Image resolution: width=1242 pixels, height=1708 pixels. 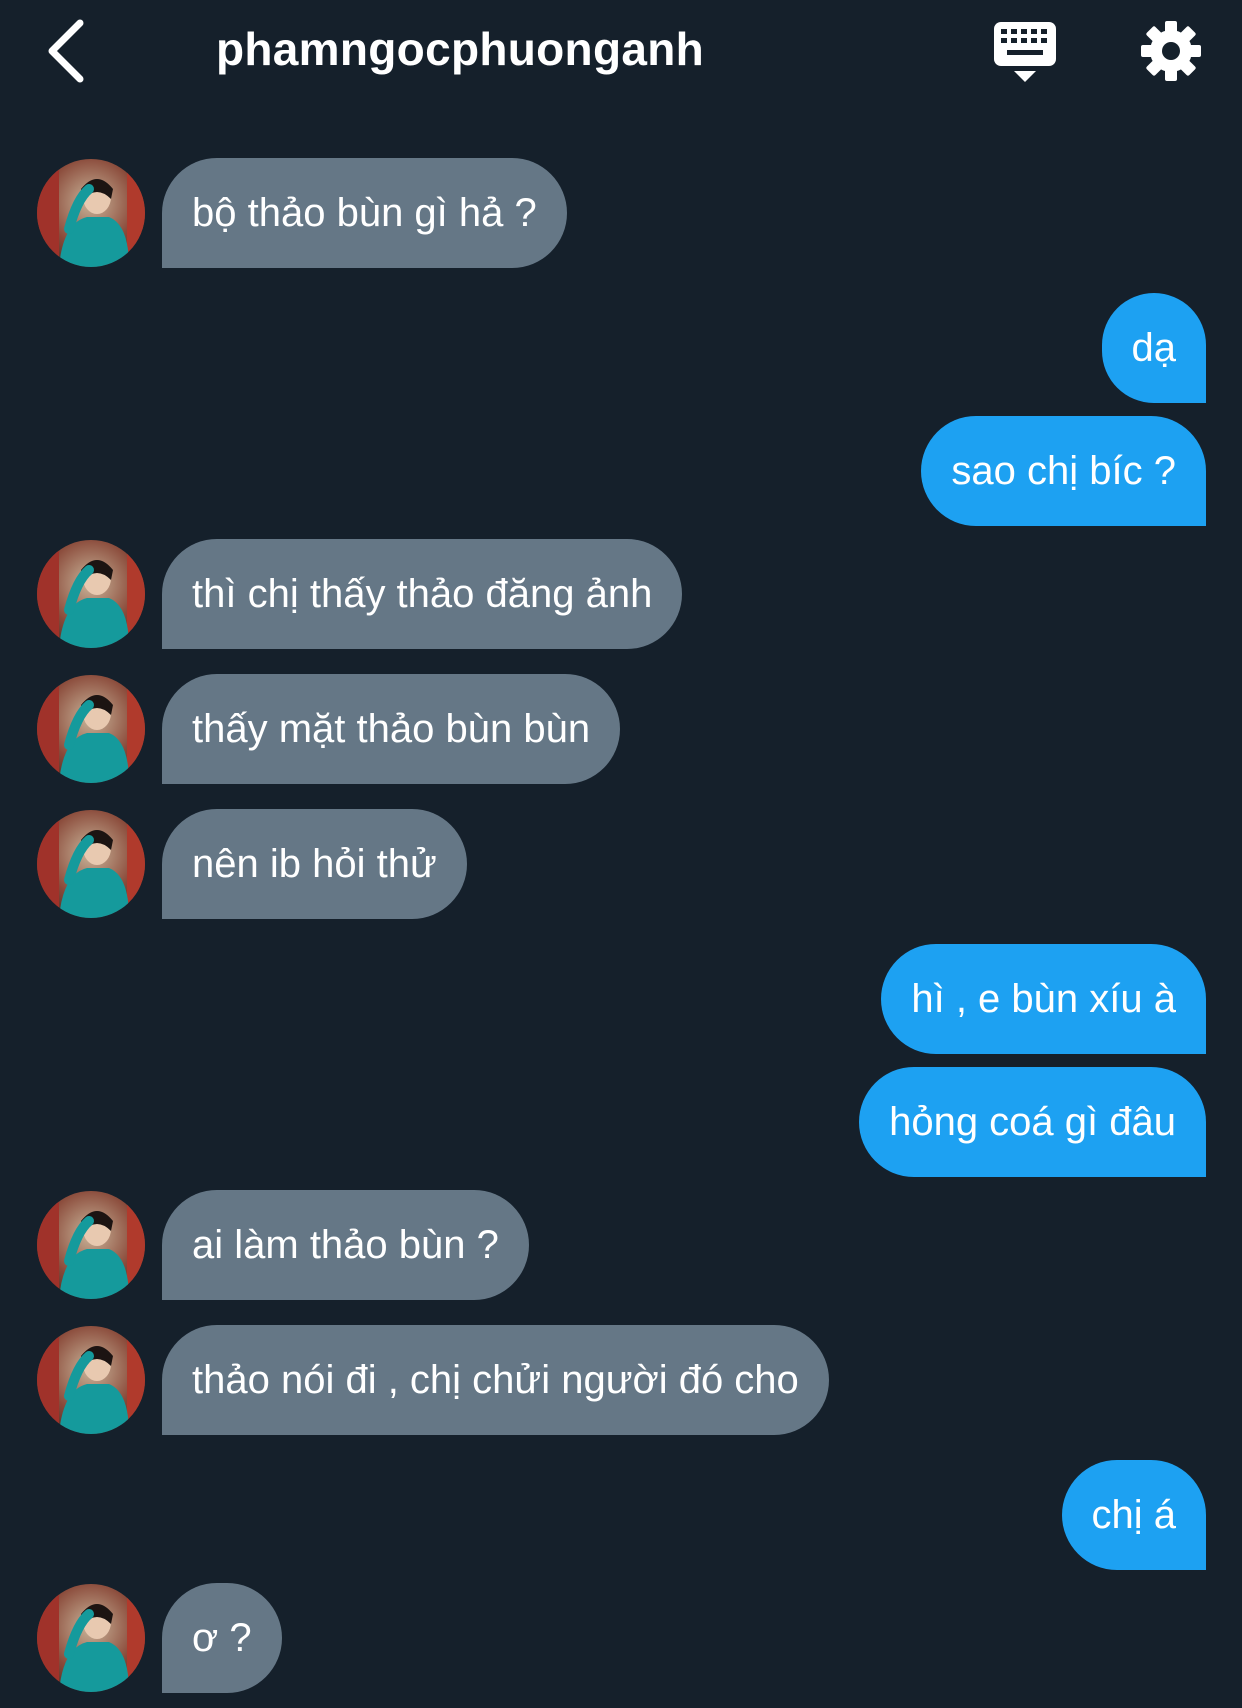 I want to click on incoming-message-bubble: nên ib hỏi thử, so click(x=314, y=864).